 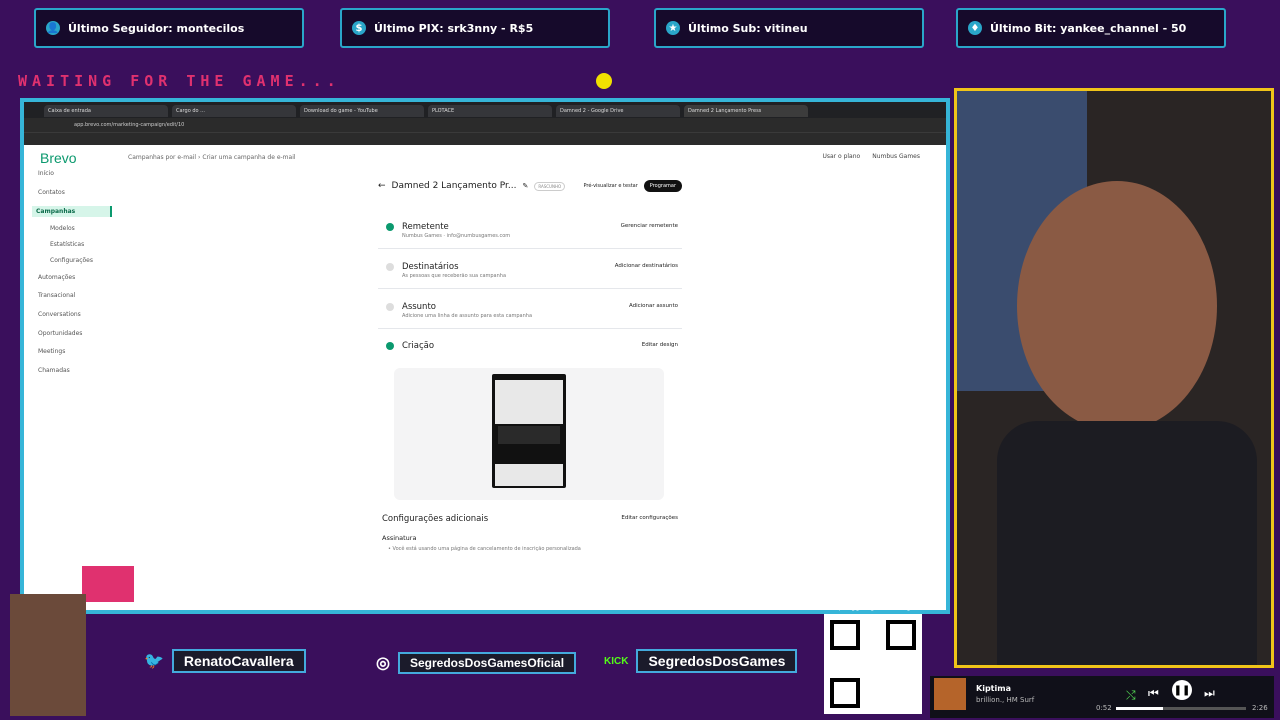 I want to click on track-artist: brillion., HM Surf, so click(x=1005, y=700).